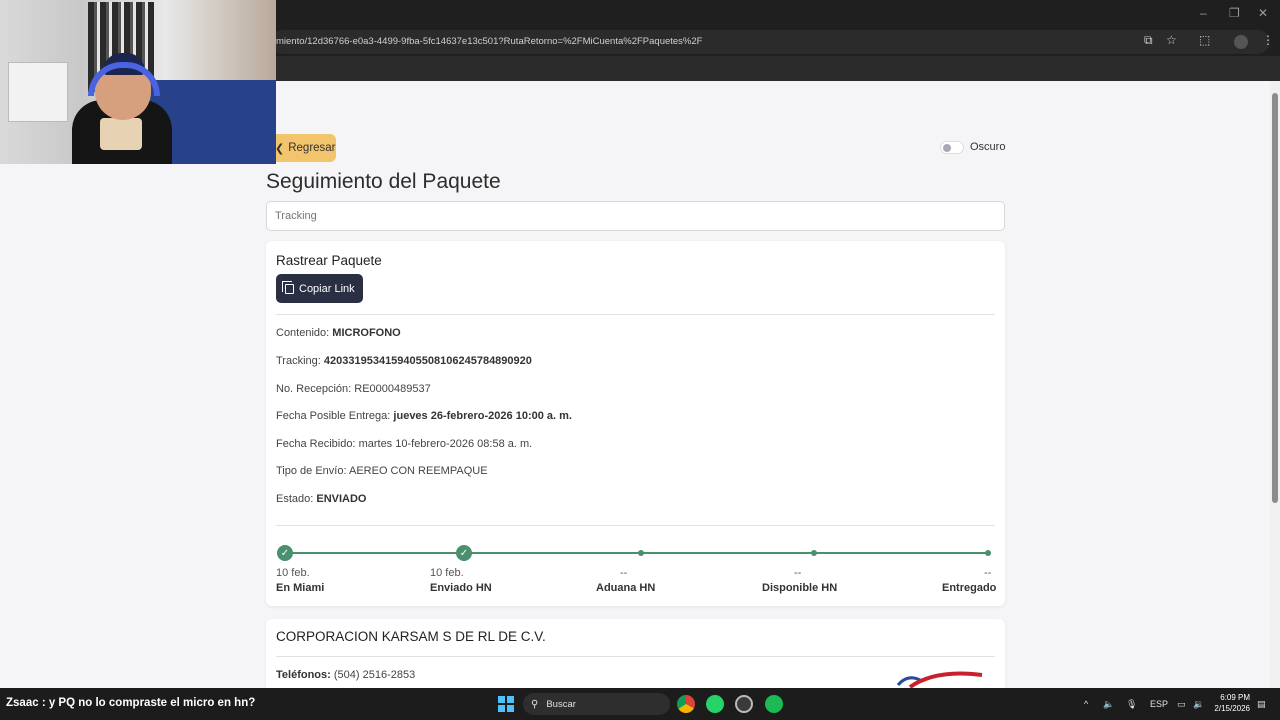  What do you see at coordinates (1204, 40) in the screenshot?
I see `extensions-icon: ⬚` at bounding box center [1204, 40].